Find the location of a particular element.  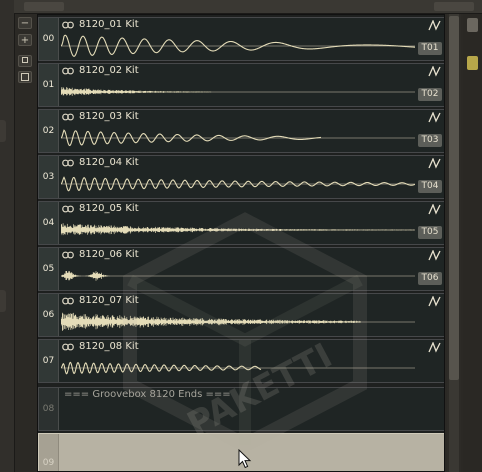

instrument-slot: 07 8120_08 Kit is located at coordinates (241, 361).